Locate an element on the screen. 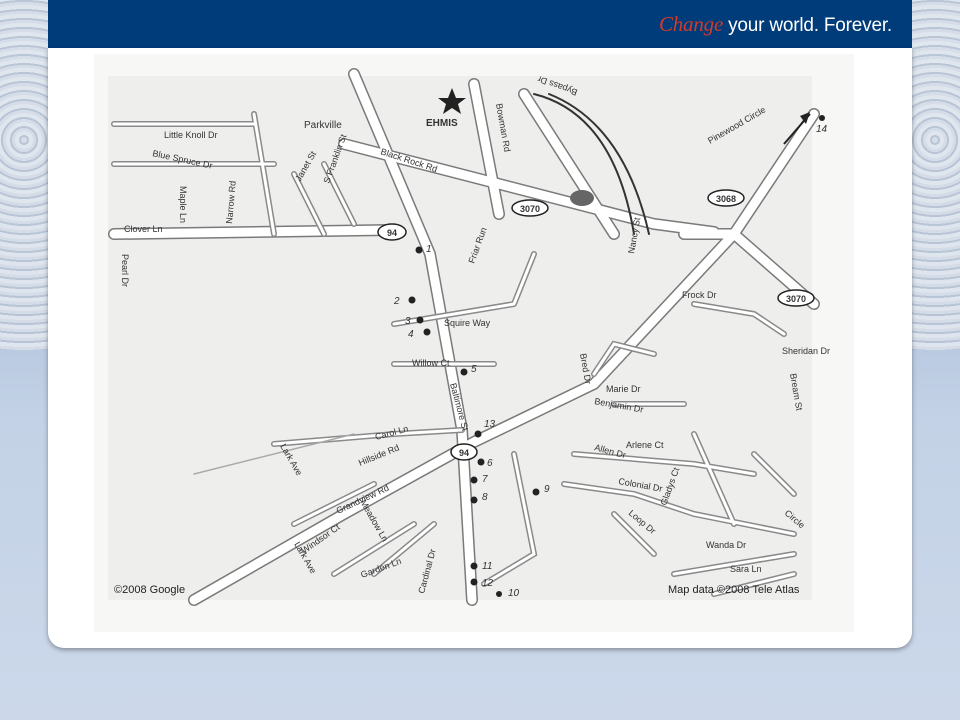 The height and width of the screenshot is (720, 960). destination-label: EHMIS is located at coordinates (442, 123).